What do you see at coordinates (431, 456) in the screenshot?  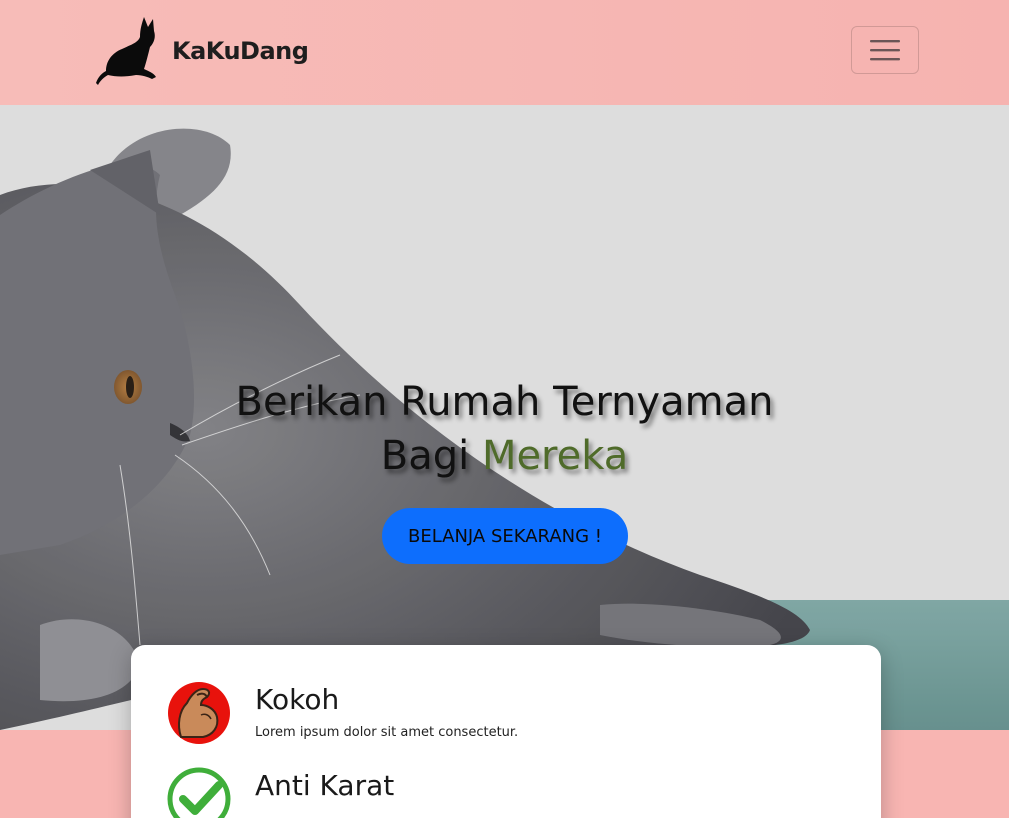 I see `hero-title-line2-prefix: Bagi` at bounding box center [431, 456].